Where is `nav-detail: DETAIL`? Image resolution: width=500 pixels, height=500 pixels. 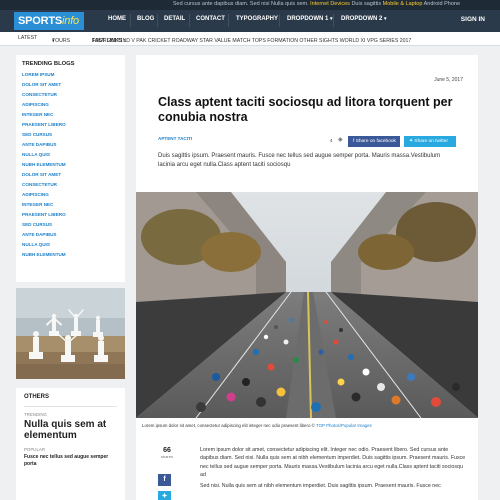 nav-detail: DETAIL is located at coordinates (174, 19).